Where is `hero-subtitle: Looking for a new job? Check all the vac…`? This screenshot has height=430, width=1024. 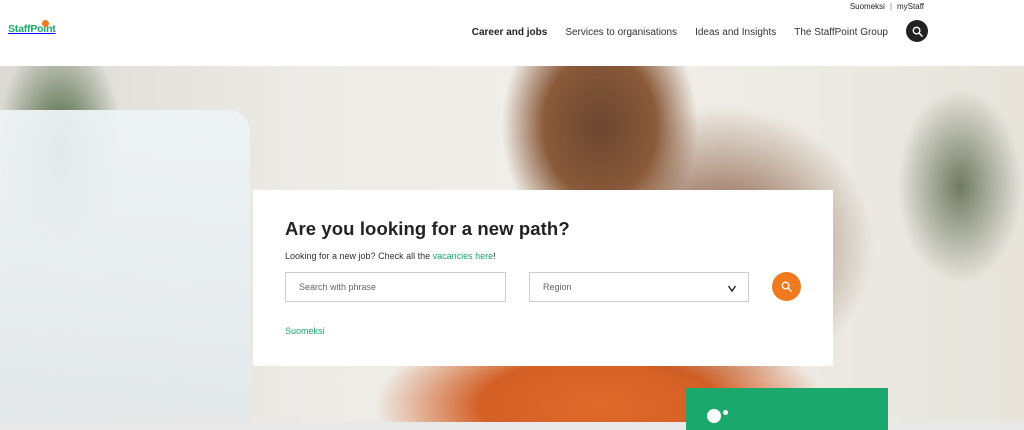
hero-subtitle: Looking for a new job? Check all the vac… is located at coordinates (390, 256).